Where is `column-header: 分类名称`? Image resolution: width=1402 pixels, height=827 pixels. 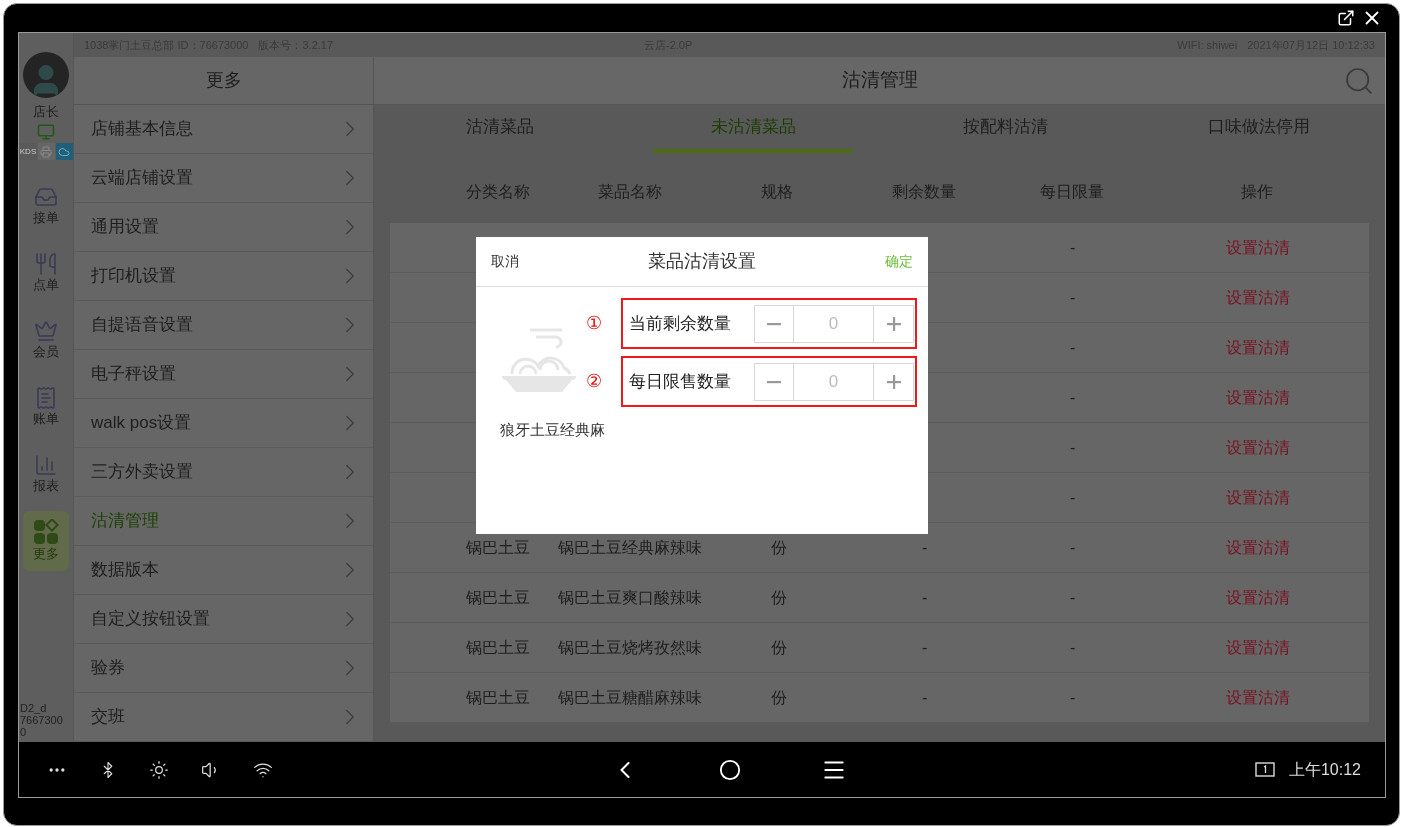 column-header: 分类名称 is located at coordinates (498, 192).